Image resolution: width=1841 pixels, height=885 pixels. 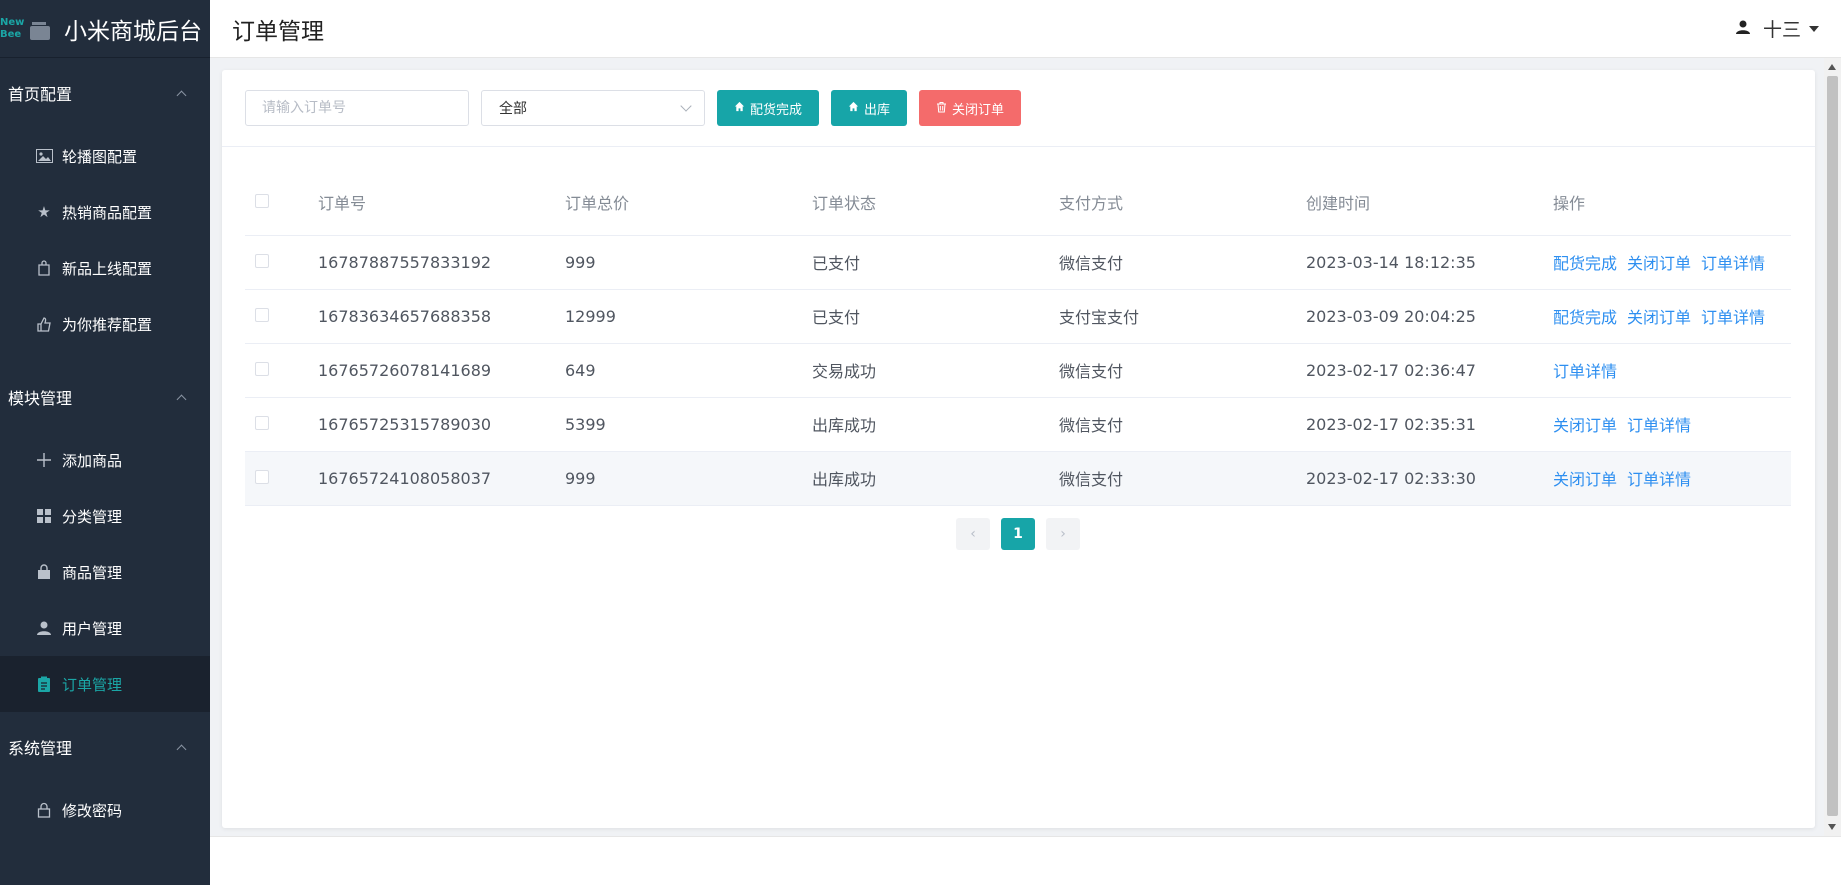 I want to click on top-header: 订单管理 十三, so click(x=1025, y=29).